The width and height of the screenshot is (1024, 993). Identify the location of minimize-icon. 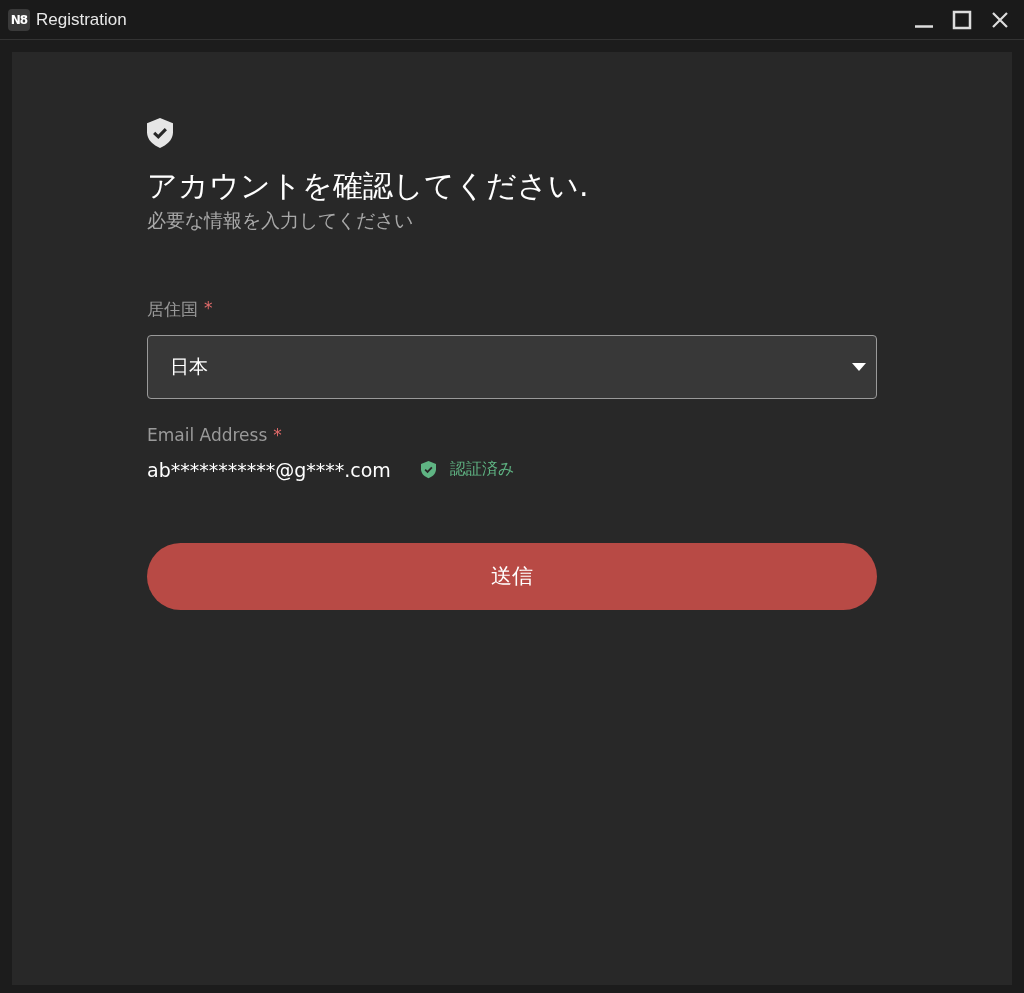
(924, 26).